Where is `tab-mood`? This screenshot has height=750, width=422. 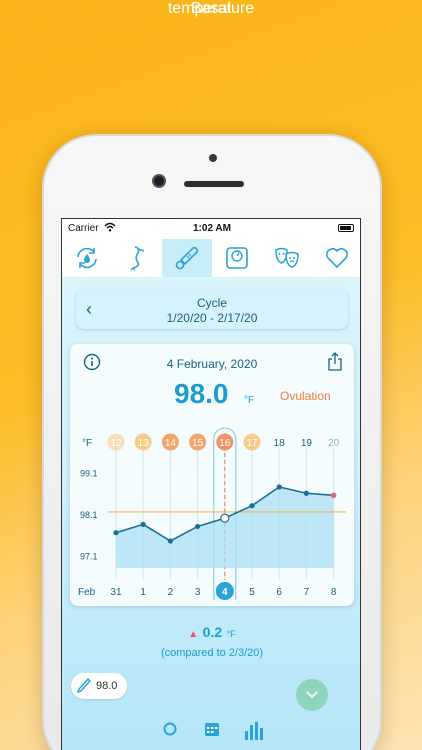 tab-mood is located at coordinates (287, 258).